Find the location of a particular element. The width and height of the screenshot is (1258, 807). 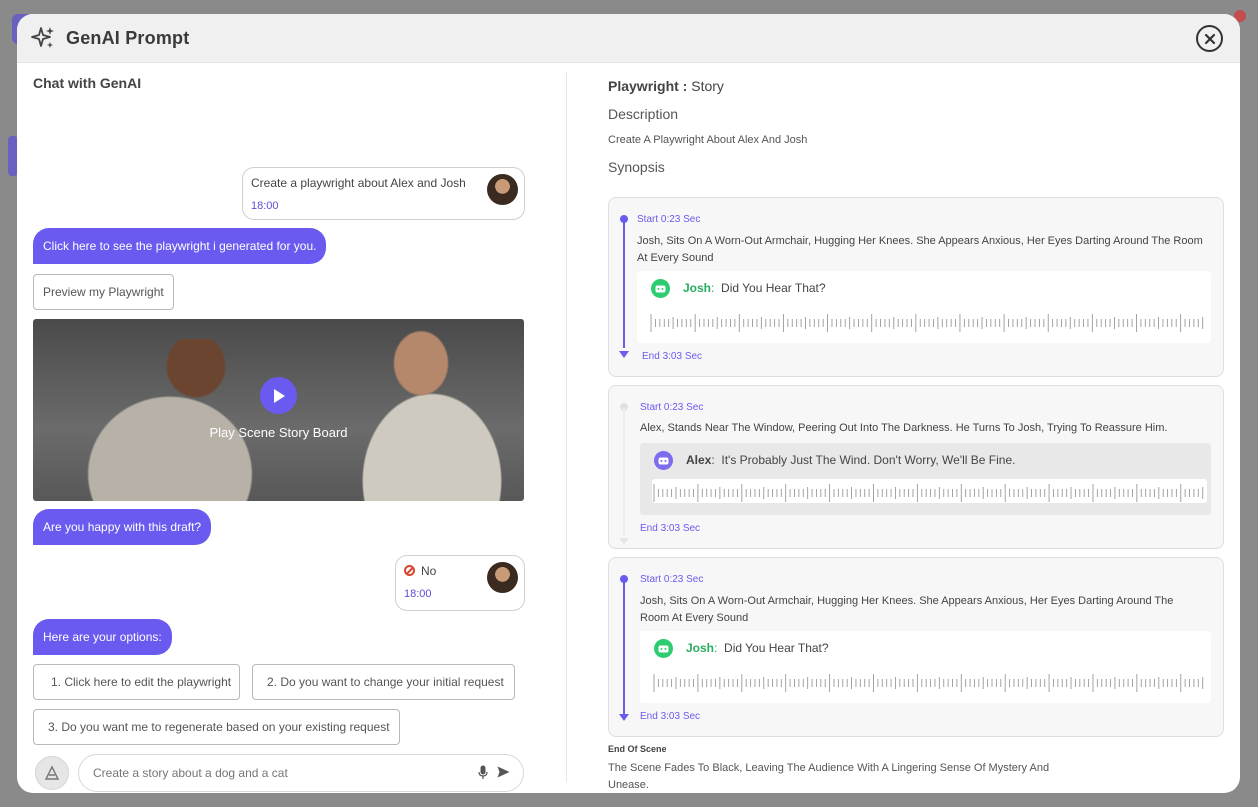

prohibited-icon is located at coordinates (409, 570).